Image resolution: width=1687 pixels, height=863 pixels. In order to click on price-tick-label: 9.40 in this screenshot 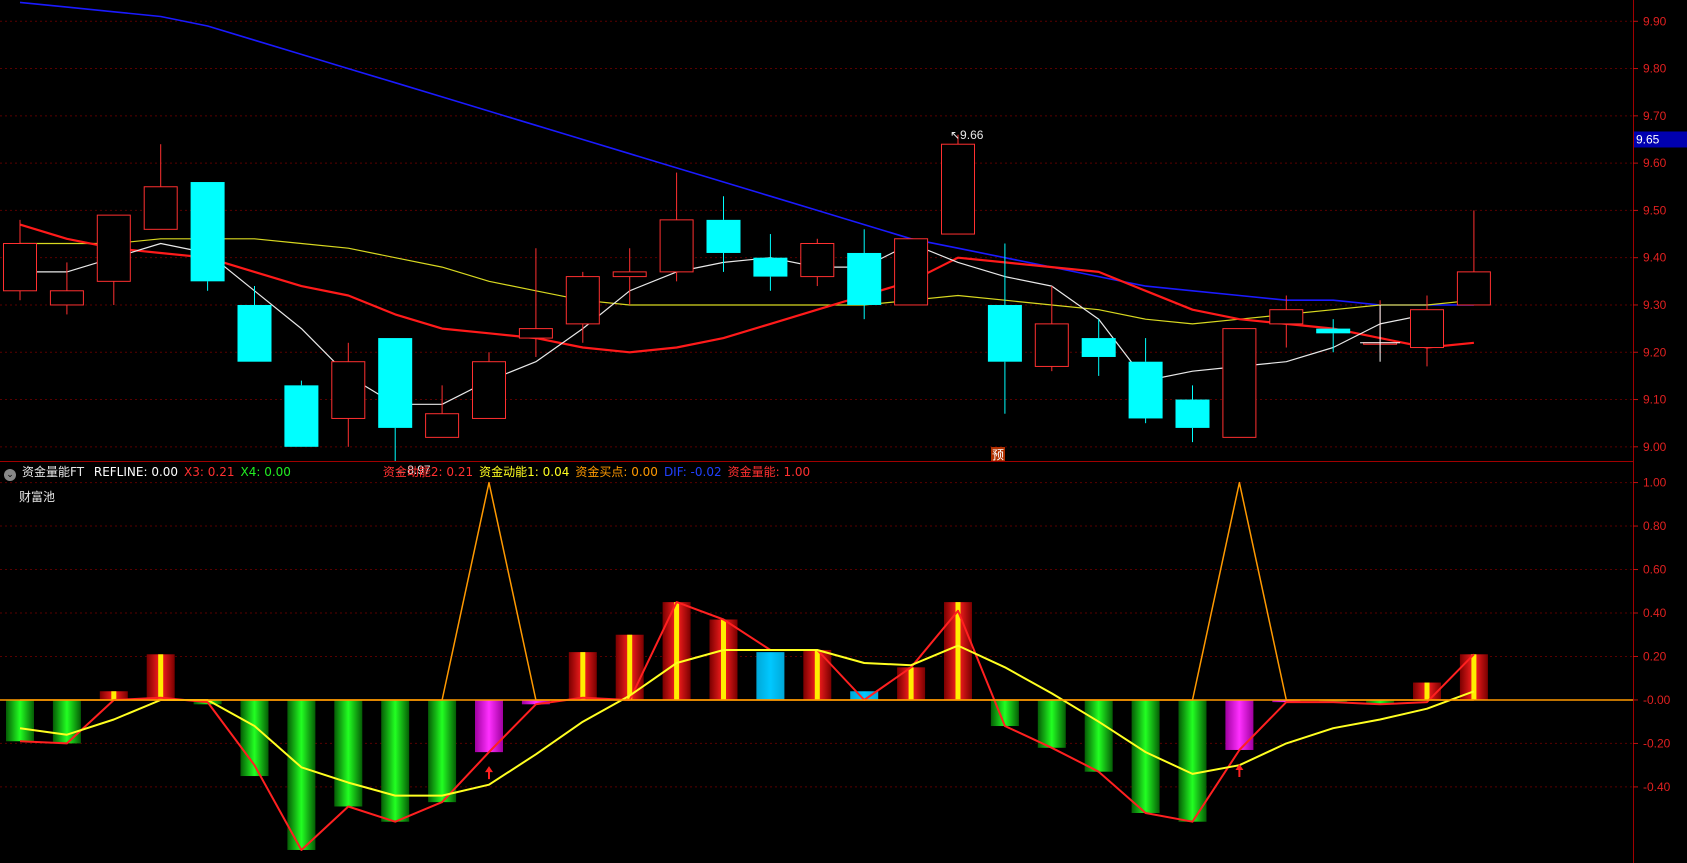, I will do `click(1655, 258)`.